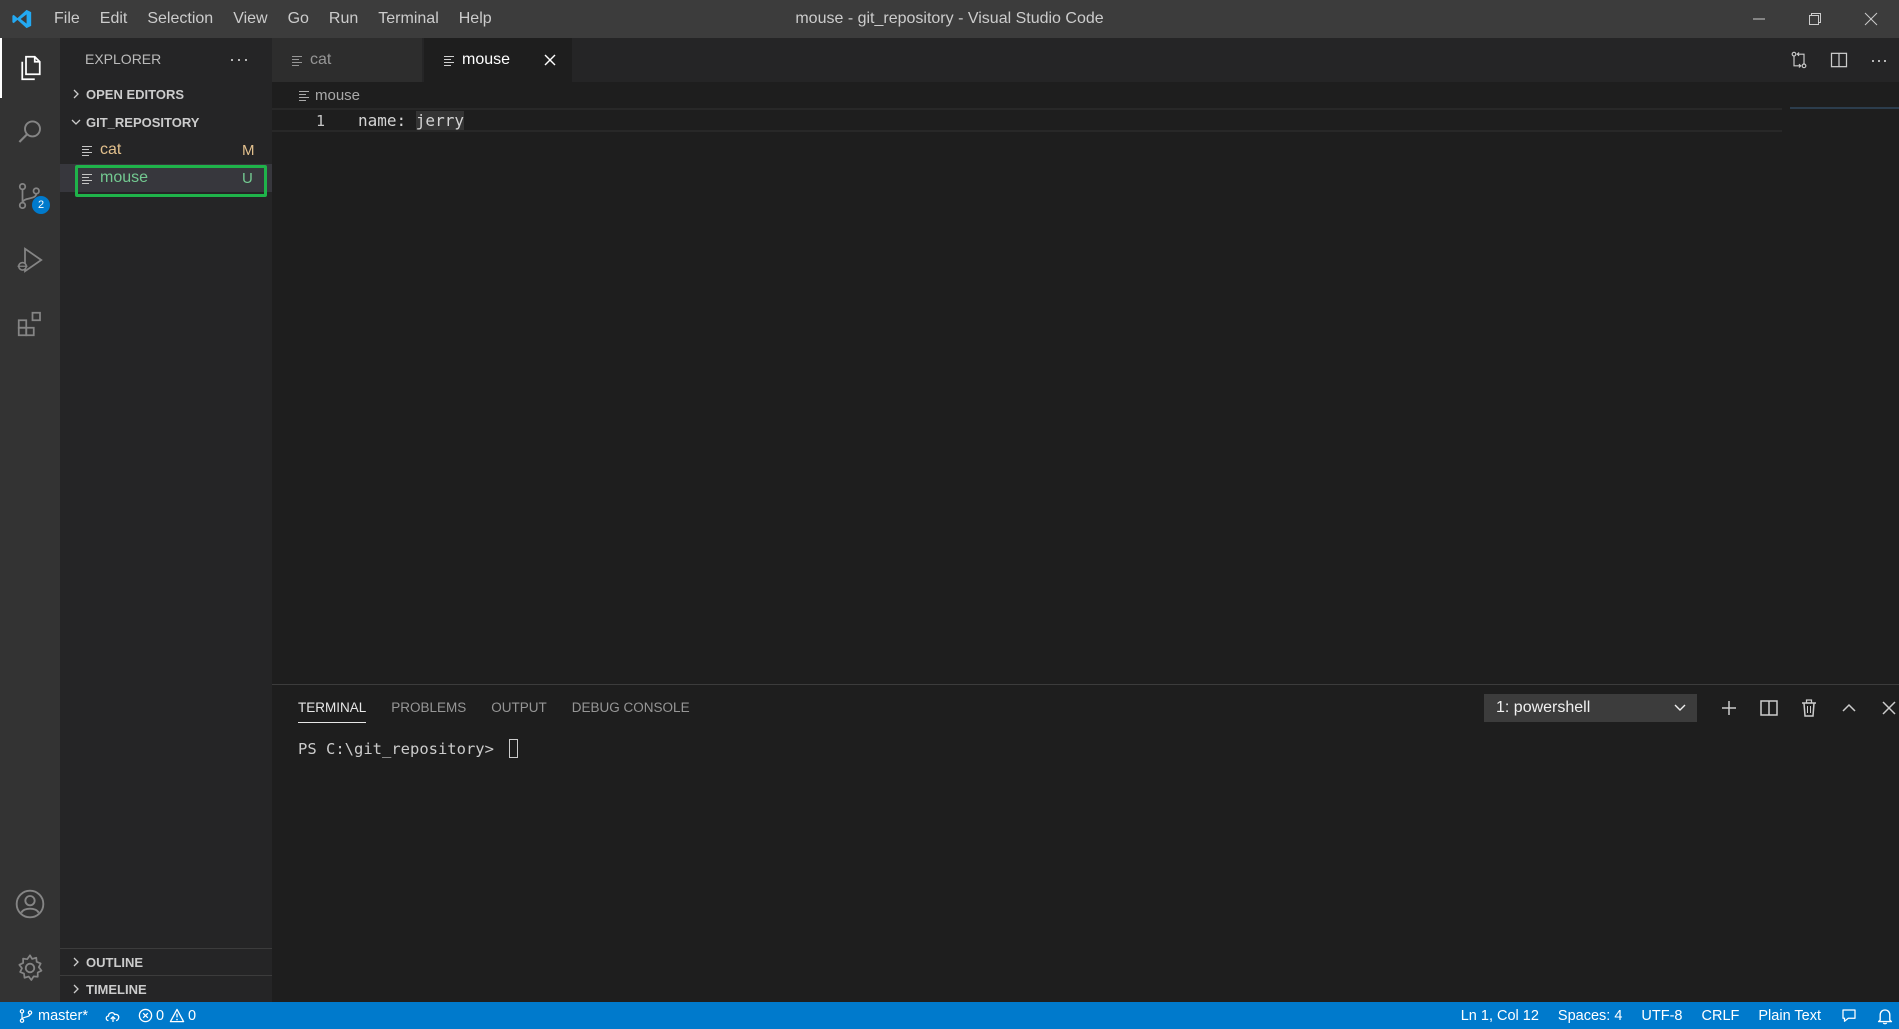  Describe the element at coordinates (116, 989) in the screenshot. I see `timeline-label: TIMELINE` at that location.